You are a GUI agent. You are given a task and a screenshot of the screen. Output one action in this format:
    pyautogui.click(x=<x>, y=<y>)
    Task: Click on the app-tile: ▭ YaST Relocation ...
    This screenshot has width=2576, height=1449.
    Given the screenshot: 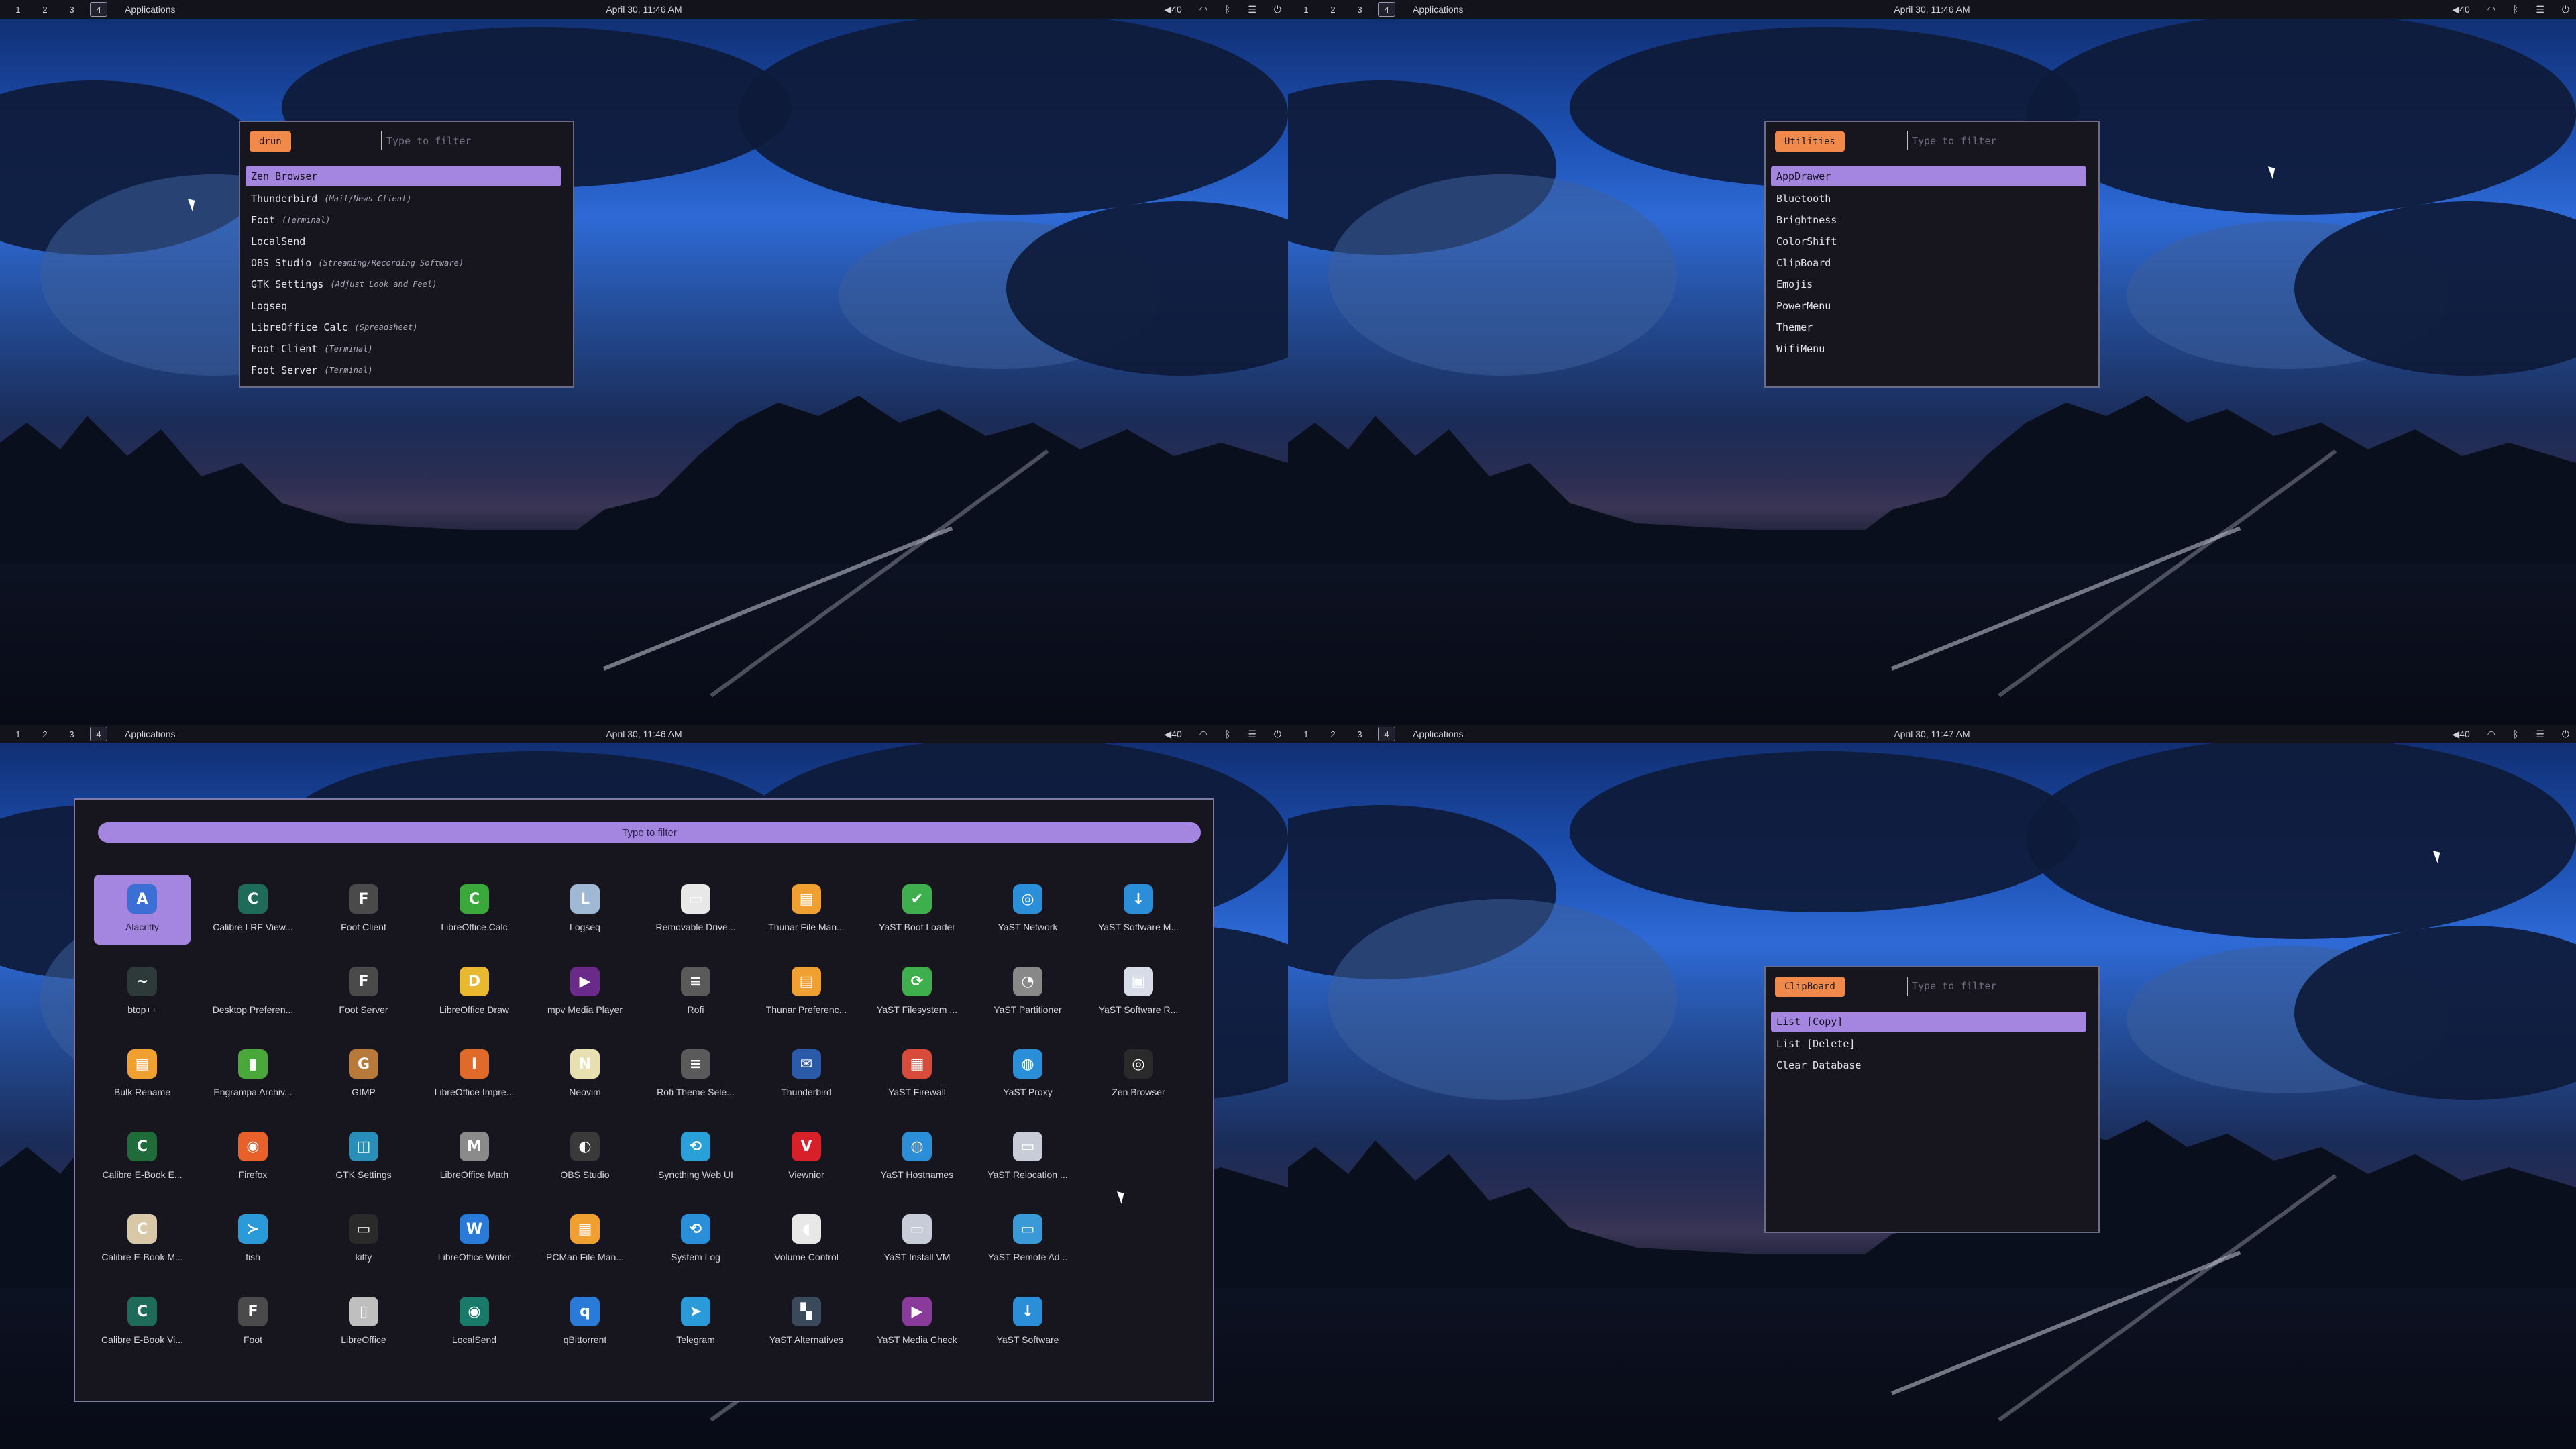 What is the action you would take?
    pyautogui.click(x=1027, y=1157)
    